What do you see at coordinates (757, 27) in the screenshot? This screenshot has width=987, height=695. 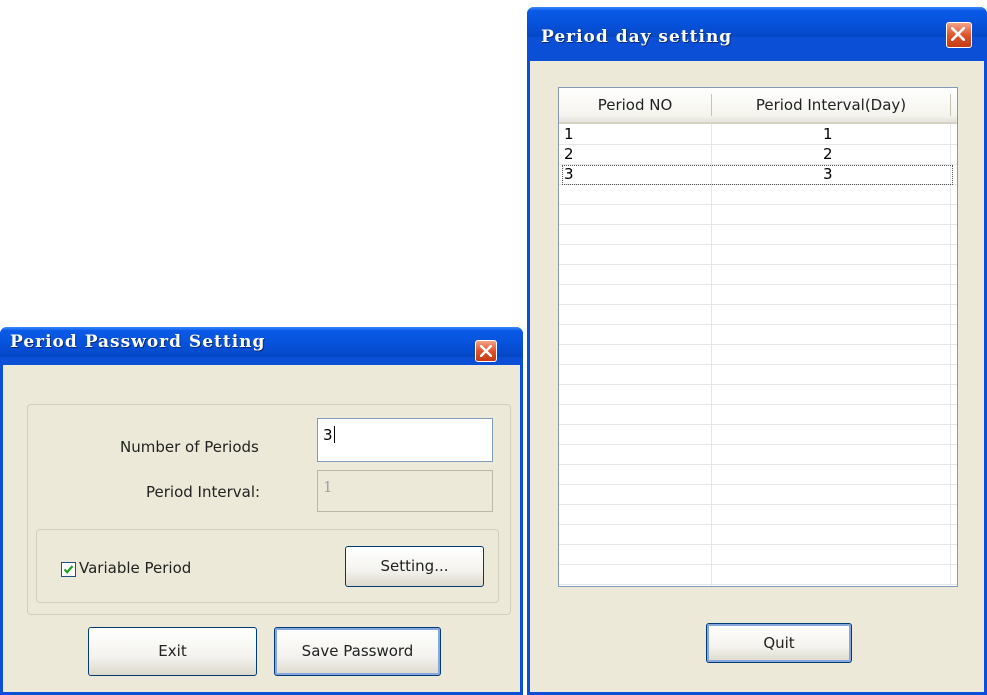 I see `period-day-titlebar: Period day setting` at bounding box center [757, 27].